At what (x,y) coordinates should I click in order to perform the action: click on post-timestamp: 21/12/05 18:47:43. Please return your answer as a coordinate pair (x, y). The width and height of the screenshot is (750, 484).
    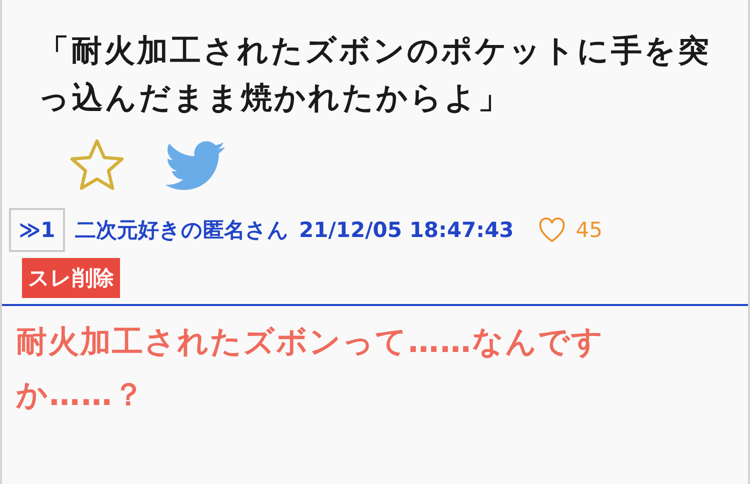
    Looking at the image, I should click on (406, 230).